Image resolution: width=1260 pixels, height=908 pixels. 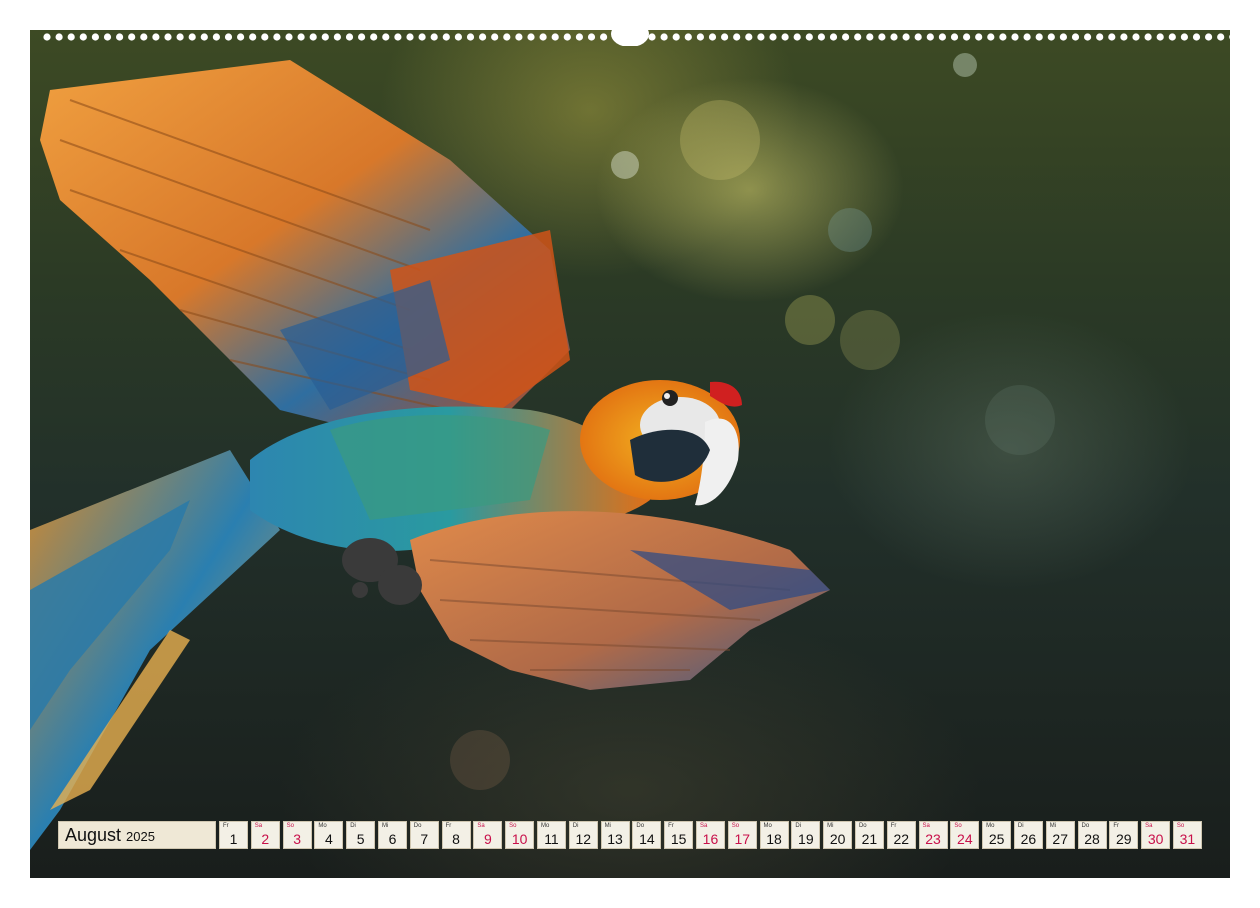 I want to click on day-number: 11, so click(x=551, y=839).